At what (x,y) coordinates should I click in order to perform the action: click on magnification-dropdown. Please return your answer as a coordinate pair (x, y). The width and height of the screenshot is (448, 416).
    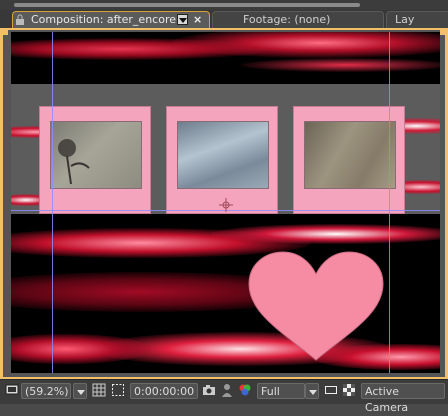
    Looking at the image, I should click on (80, 391).